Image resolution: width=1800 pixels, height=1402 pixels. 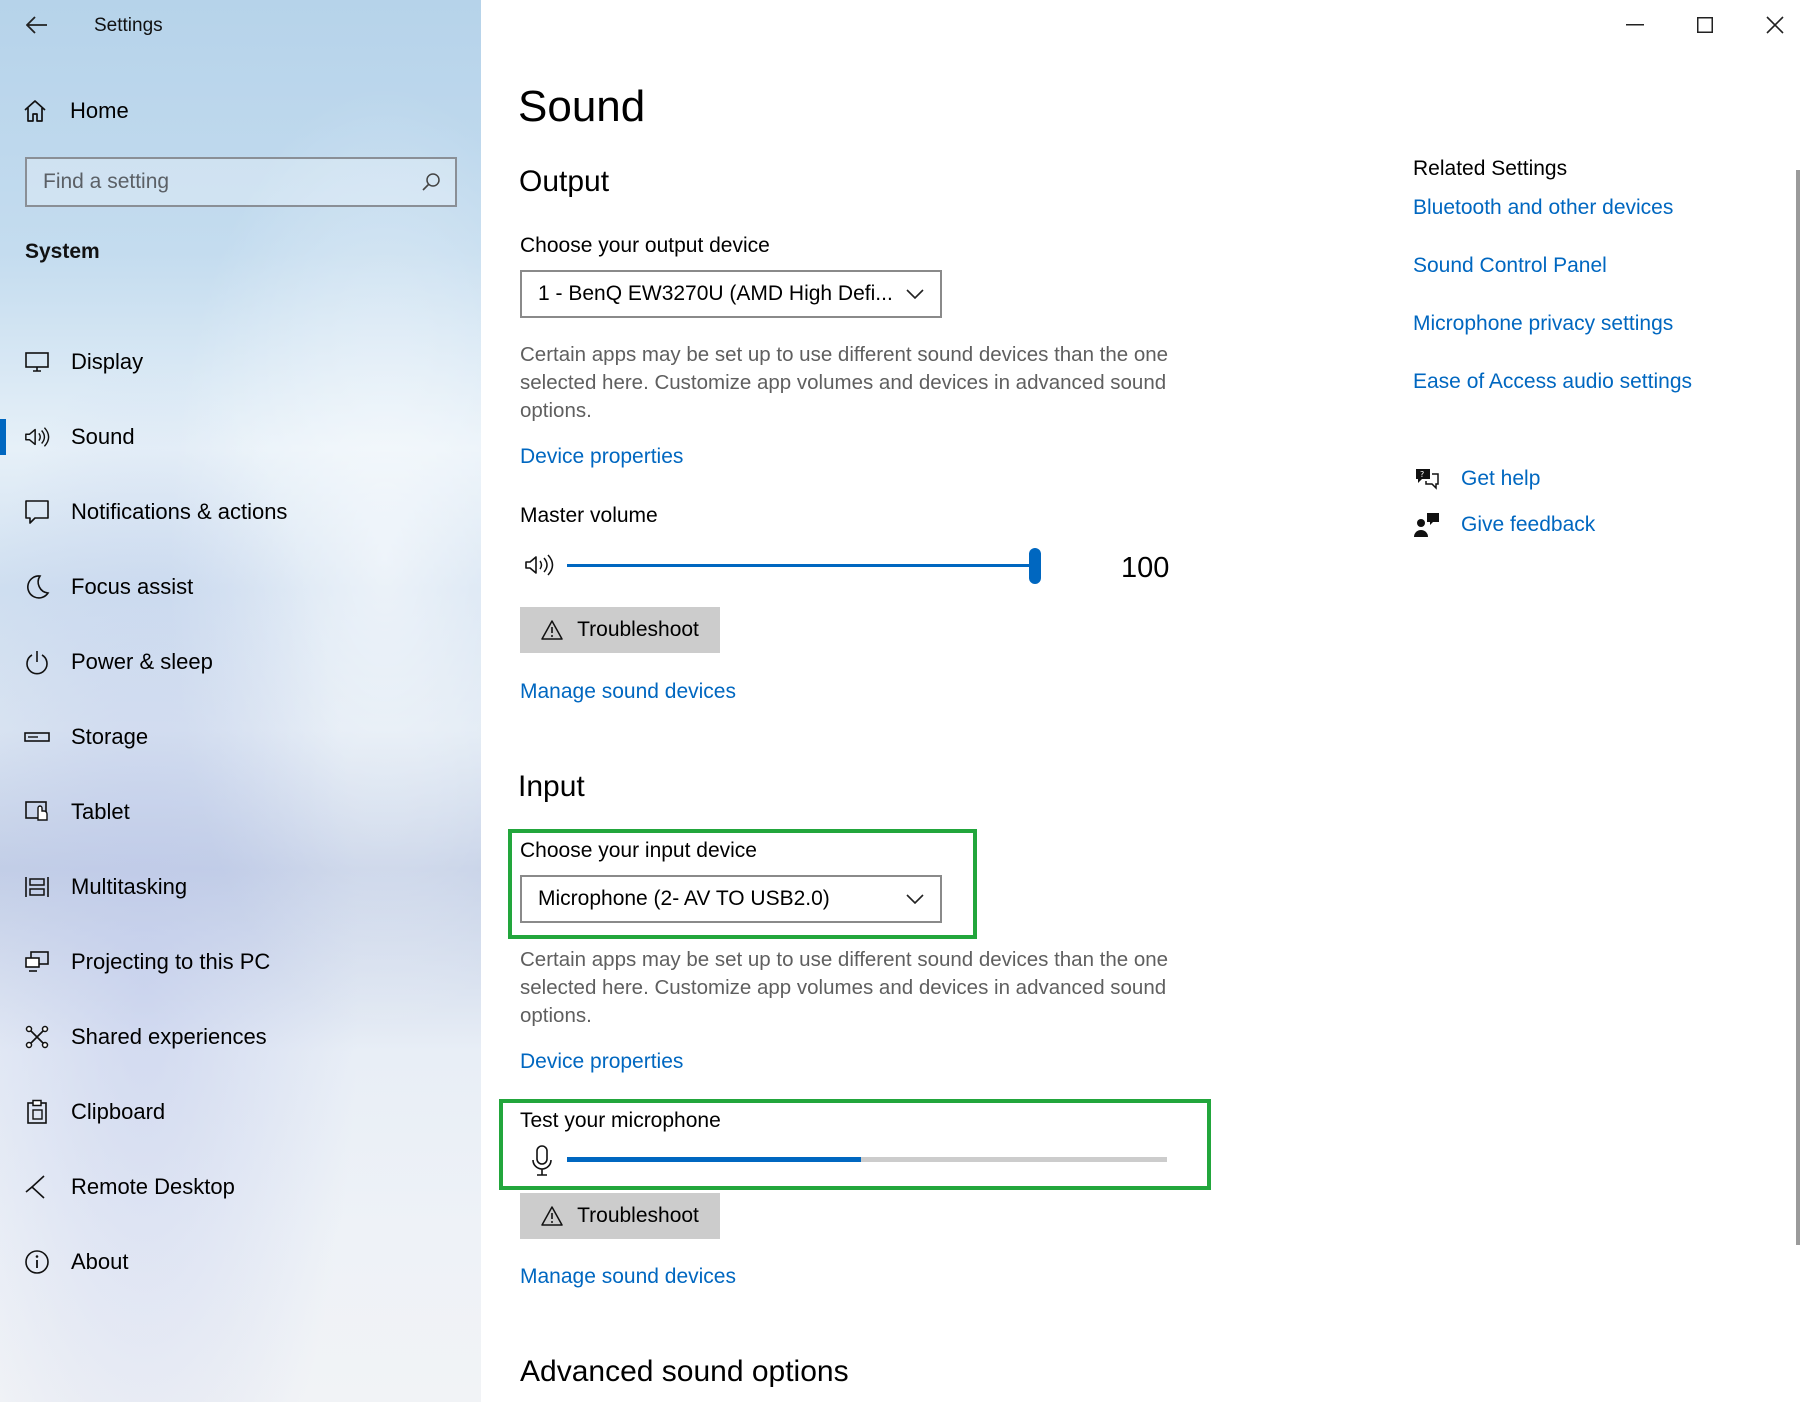 What do you see at coordinates (628, 1277) in the screenshot?
I see `input-manage-devices-link: Manage sound devices` at bounding box center [628, 1277].